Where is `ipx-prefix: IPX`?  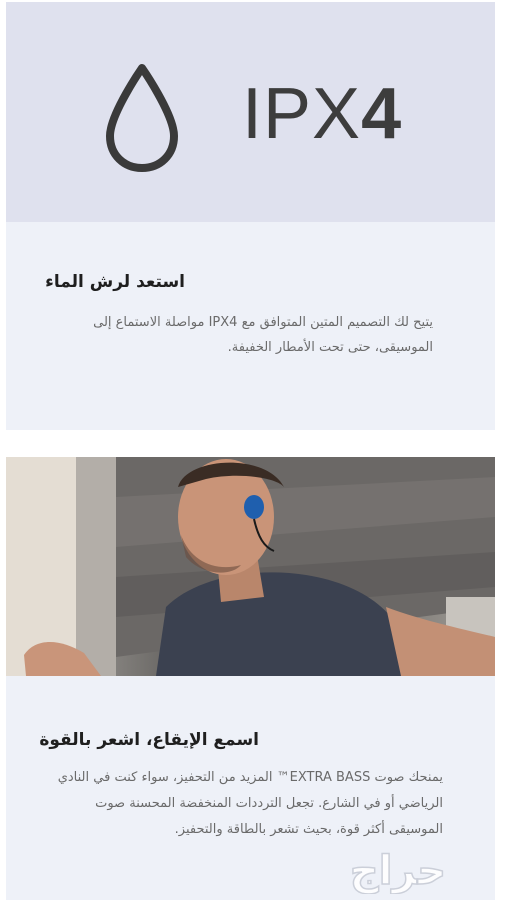 ipx-prefix: IPX is located at coordinates (302, 114).